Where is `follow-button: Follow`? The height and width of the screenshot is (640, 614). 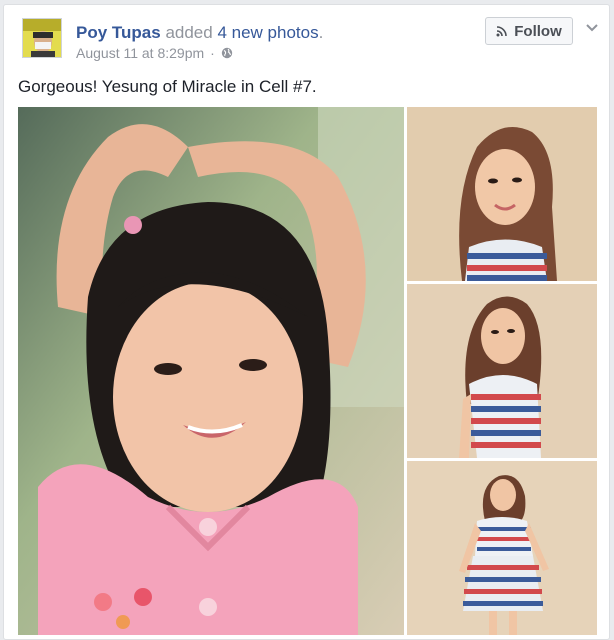 follow-button: Follow is located at coordinates (529, 31).